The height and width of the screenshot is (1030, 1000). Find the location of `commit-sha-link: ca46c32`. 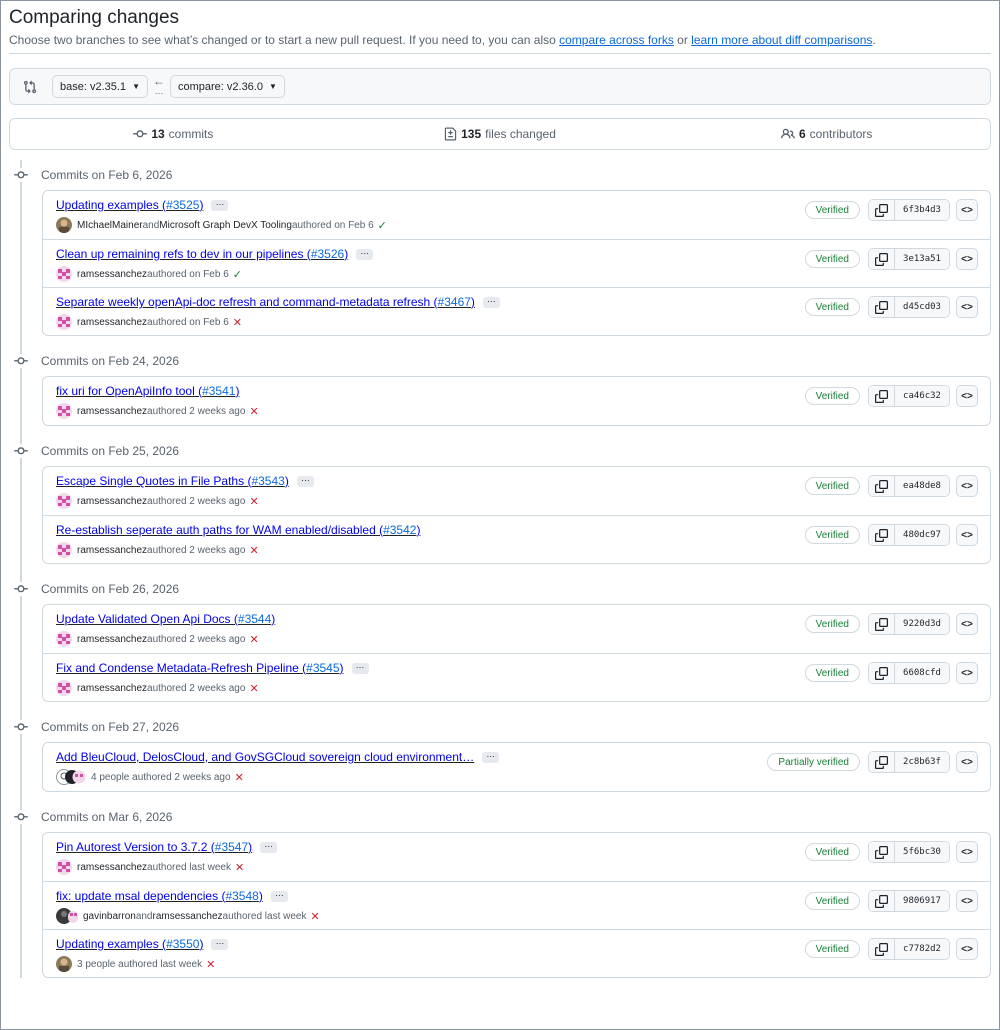

commit-sha-link: ca46c32 is located at coordinates (922, 396).